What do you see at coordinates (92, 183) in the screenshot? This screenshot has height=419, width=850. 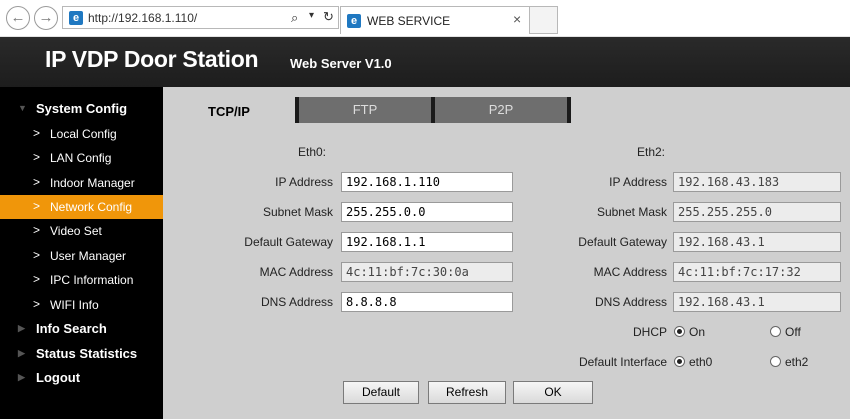 I see `sidebar-item-label: Indoor Manager` at bounding box center [92, 183].